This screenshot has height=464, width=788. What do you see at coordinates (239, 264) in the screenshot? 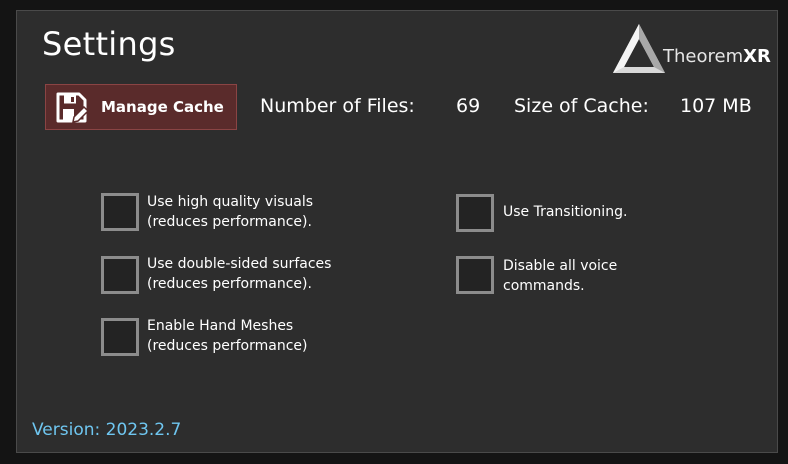
I see `double-sided-surfaces-label-line1: Use double-sided surfaces` at bounding box center [239, 264].